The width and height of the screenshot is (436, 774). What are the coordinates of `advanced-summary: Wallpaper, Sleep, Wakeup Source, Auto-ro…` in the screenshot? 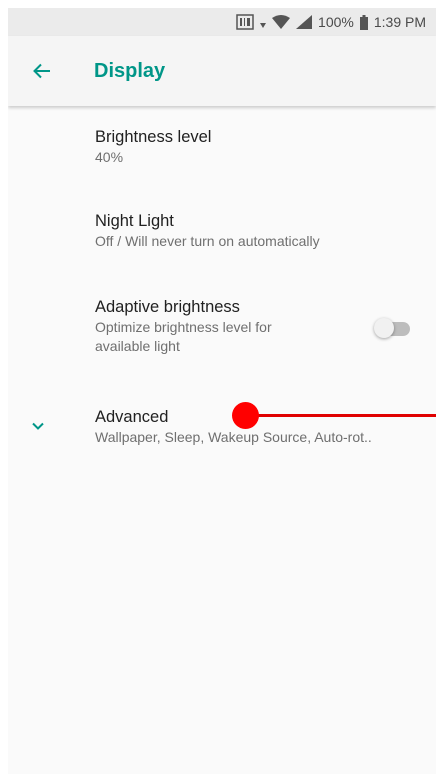 It's located at (233, 437).